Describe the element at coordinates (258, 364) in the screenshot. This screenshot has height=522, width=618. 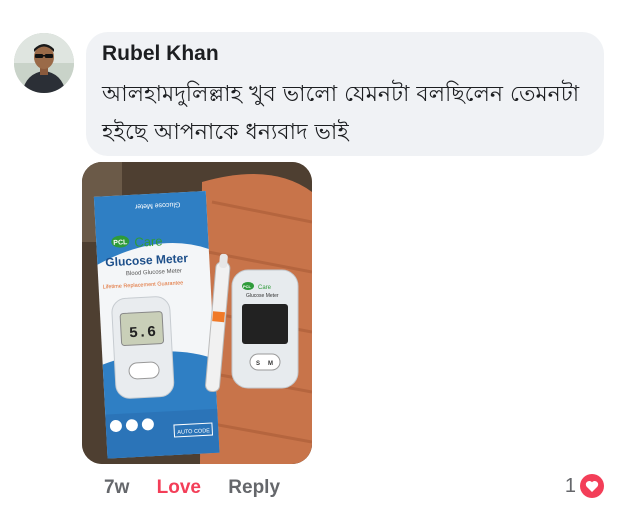
I see `meter-button-s: S` at that location.